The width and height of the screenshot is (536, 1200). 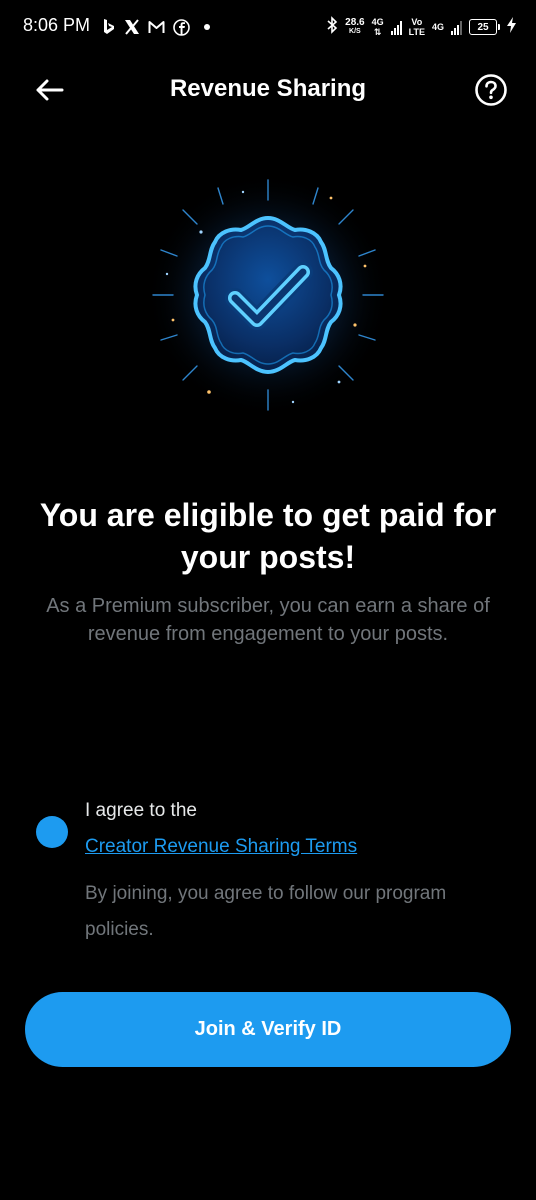 I want to click on status-bar: 8:06 PM 28.6 K/S 4G ⇅ Vo LTE 4G 25, so click(x=268, y=28).